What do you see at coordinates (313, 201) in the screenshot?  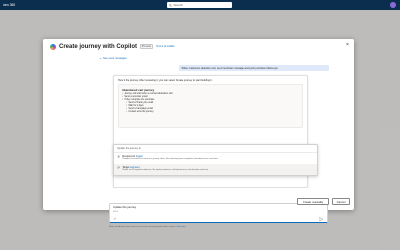 I see `create-manually-button: Create manually` at bounding box center [313, 201].